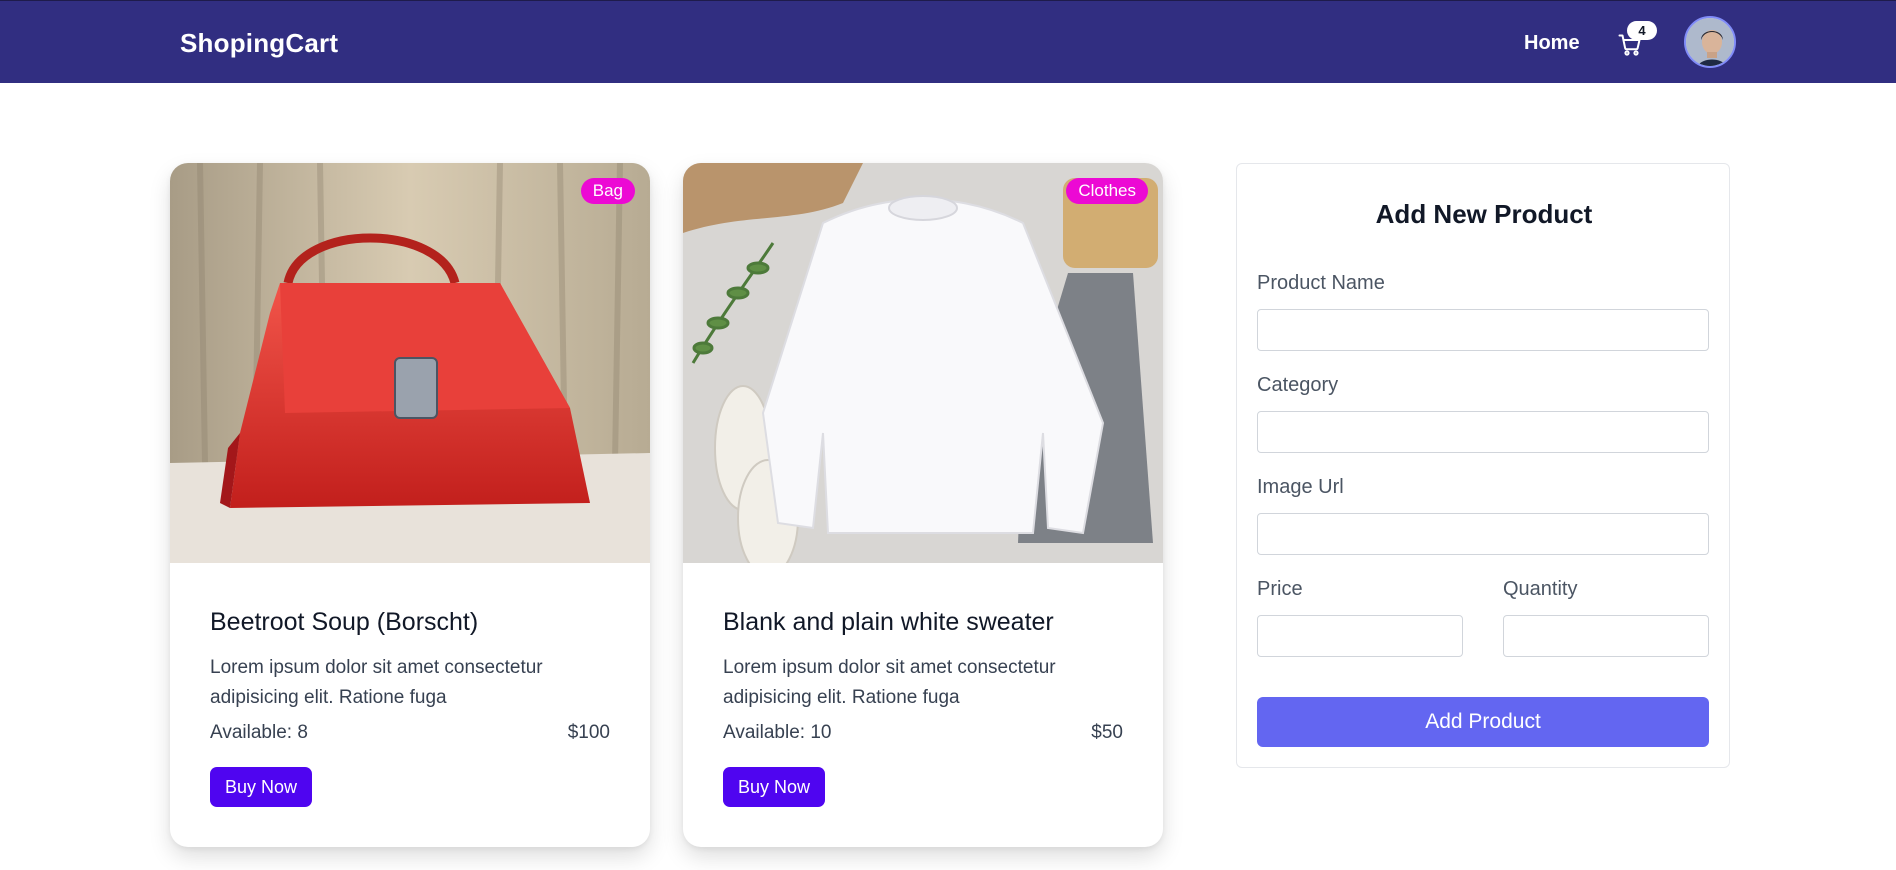  I want to click on product-name-input, so click(1483, 330).